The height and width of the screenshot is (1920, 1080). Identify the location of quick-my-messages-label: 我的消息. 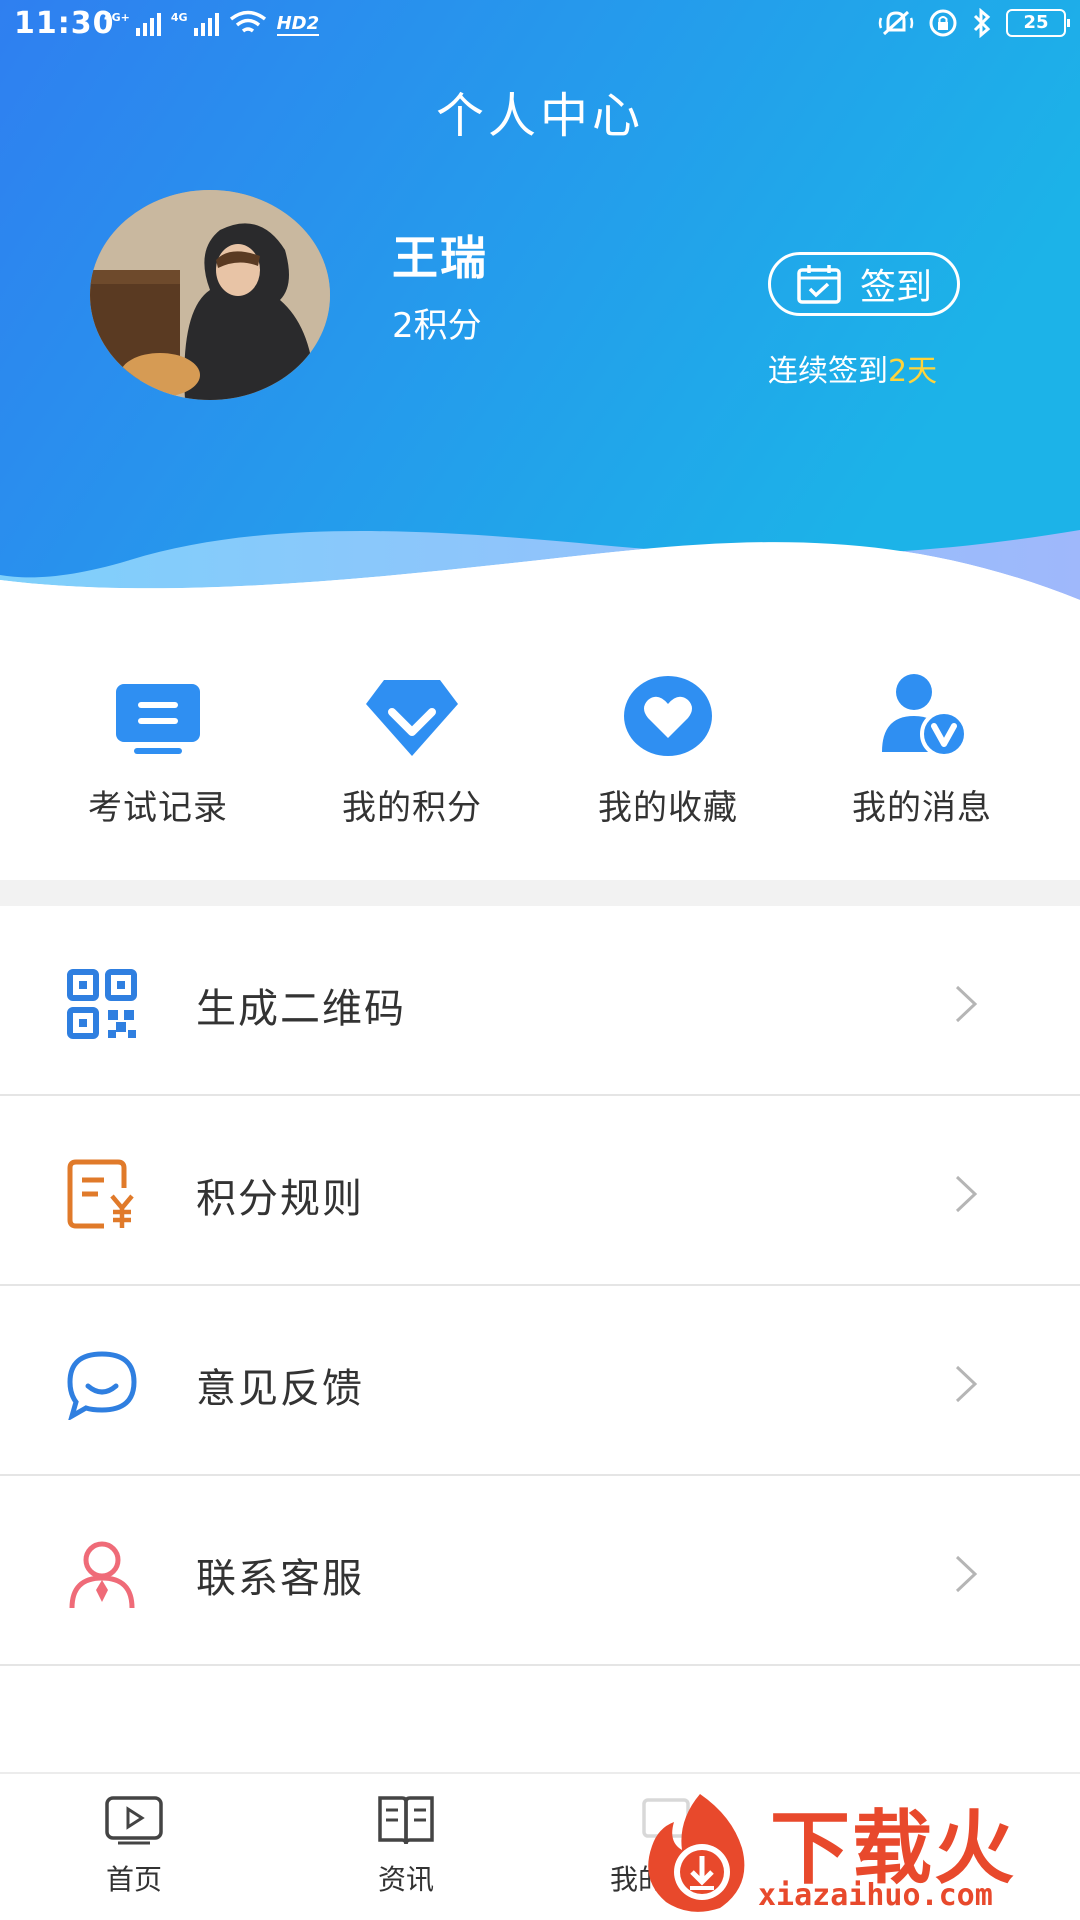
(922, 808).